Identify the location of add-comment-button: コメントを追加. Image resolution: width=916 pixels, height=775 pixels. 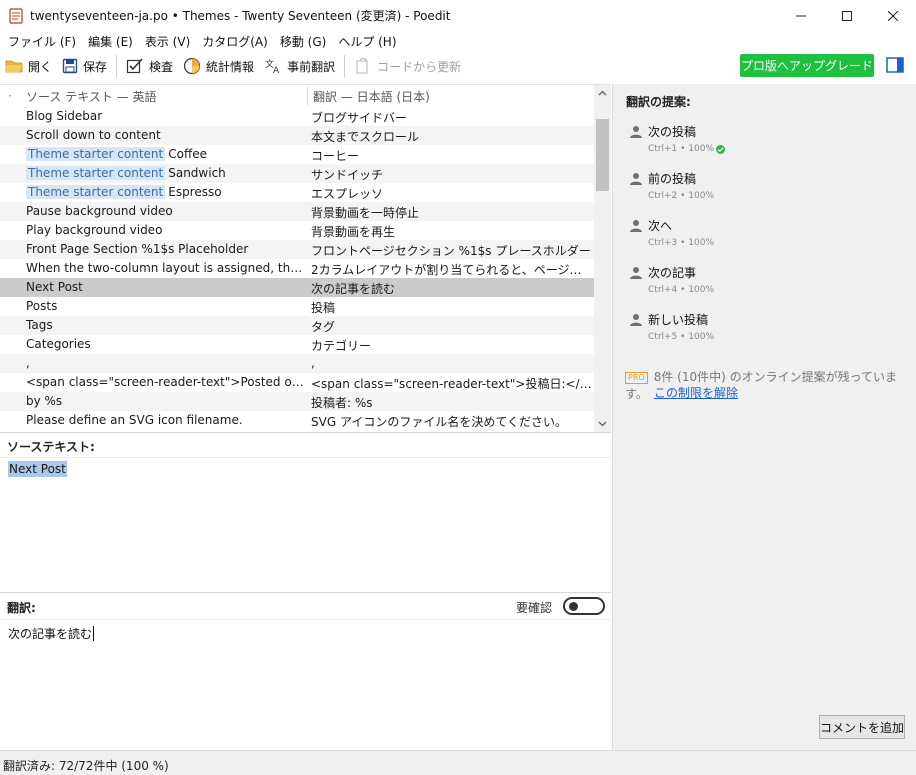
(862, 727).